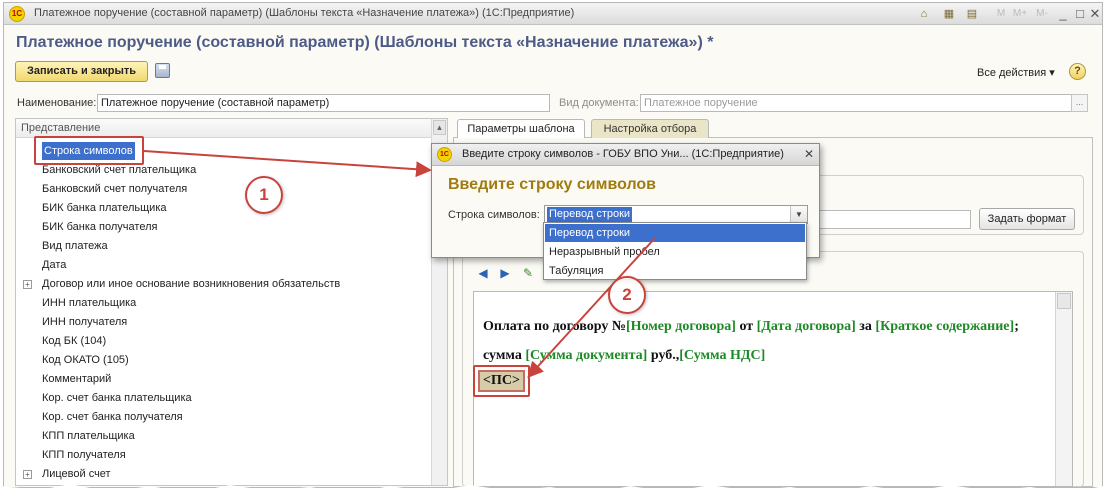  I want to click on calendar-icon: ▤, so click(972, 14).